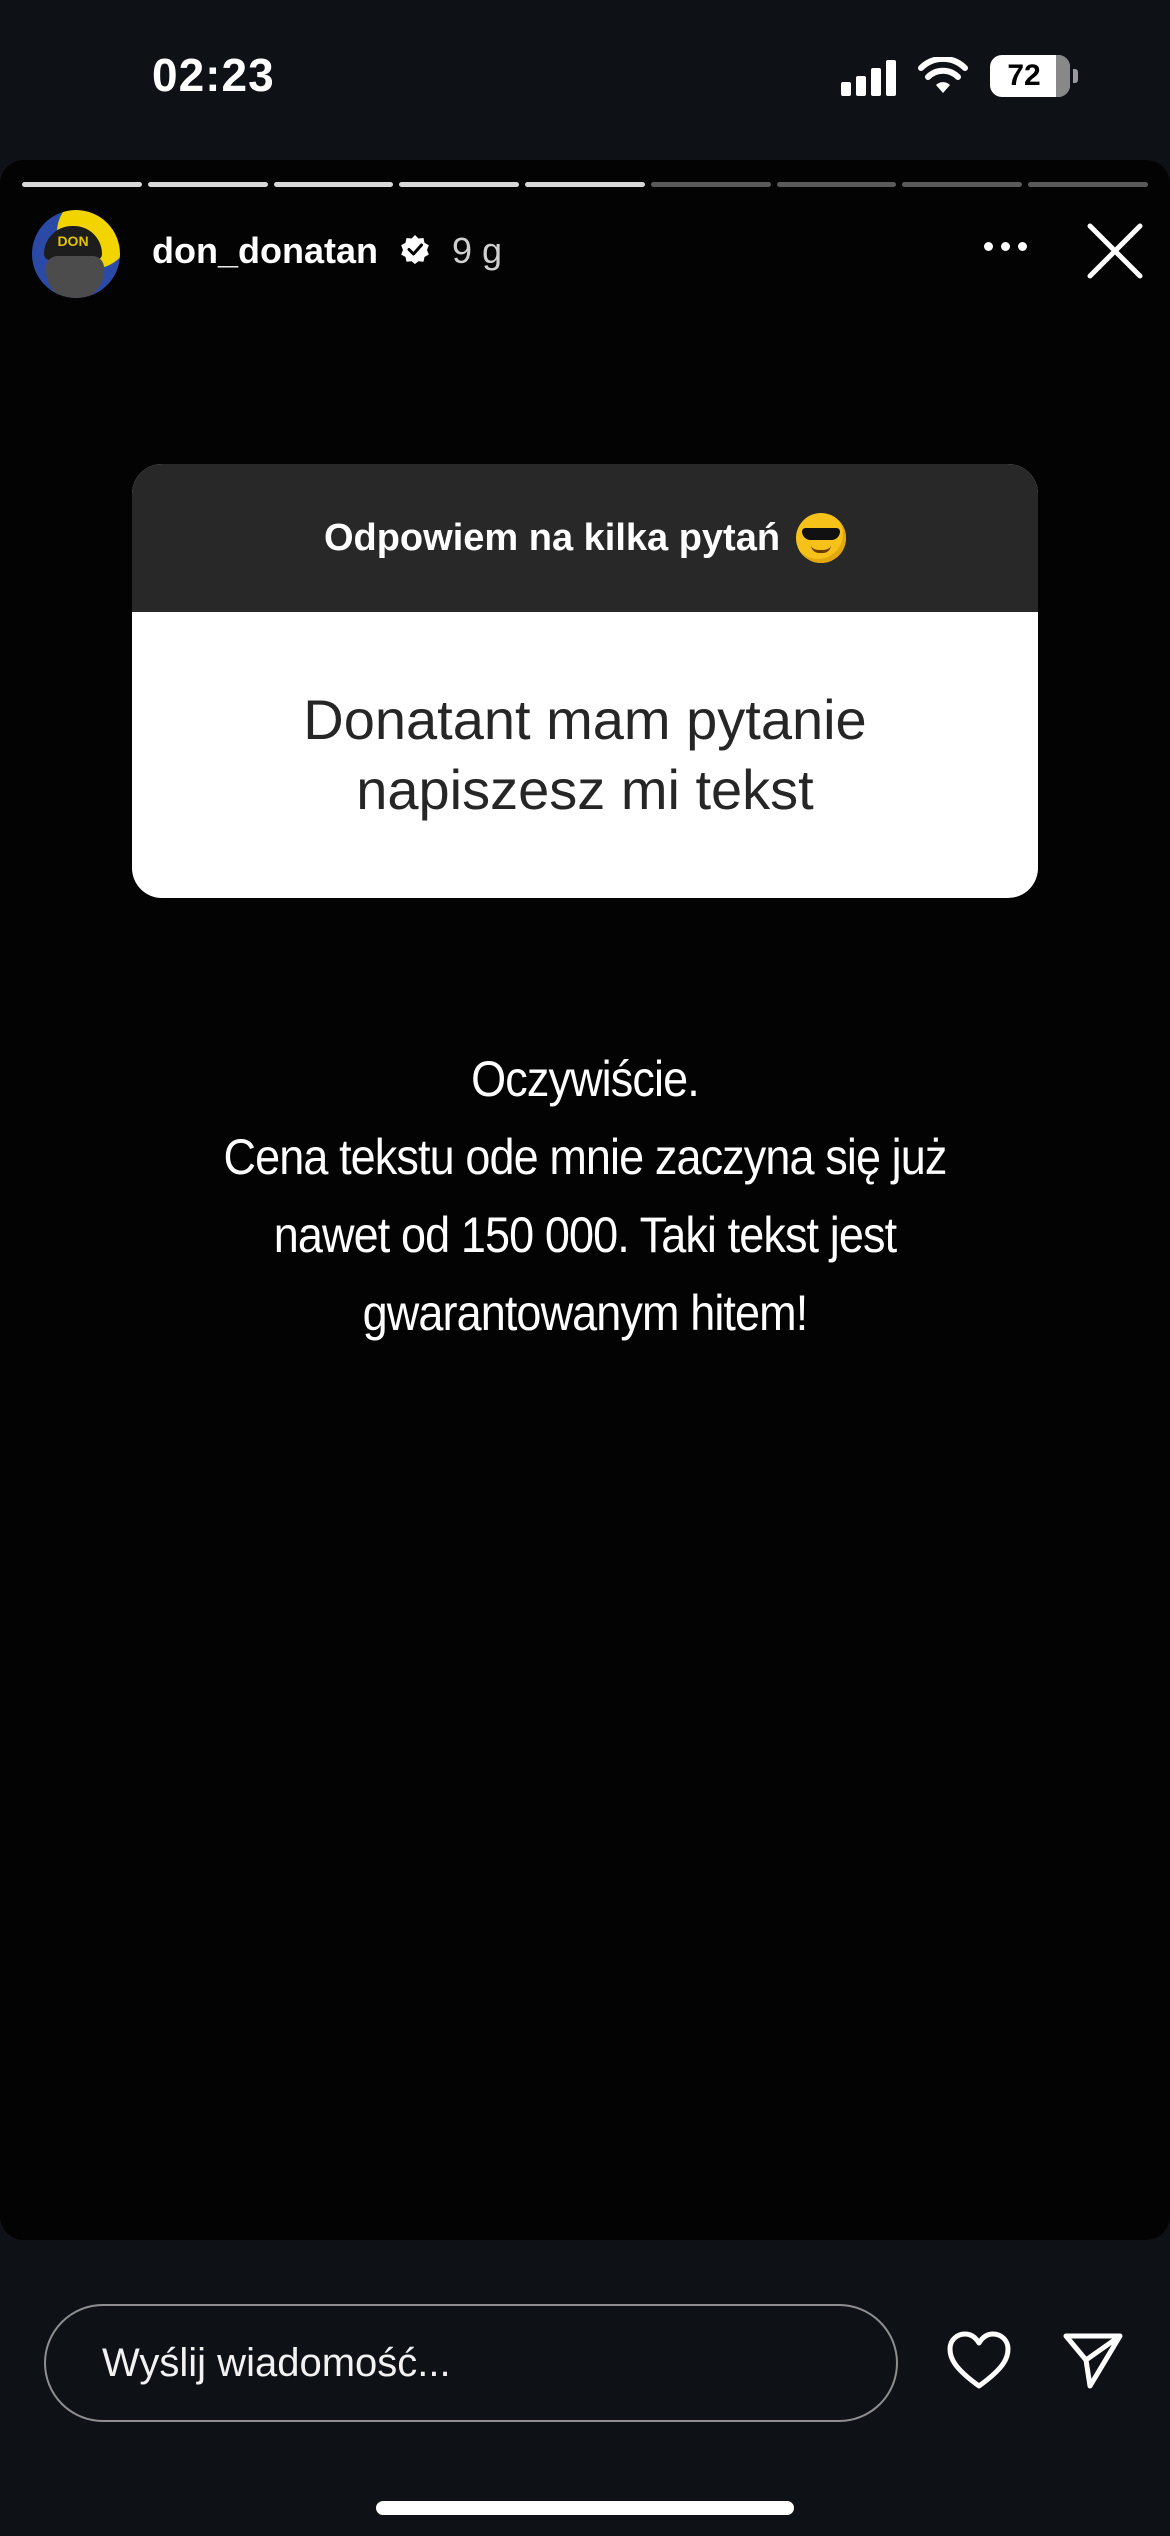 This screenshot has width=1170, height=2536. I want to click on avatar-cap: DON, so click(73, 243).